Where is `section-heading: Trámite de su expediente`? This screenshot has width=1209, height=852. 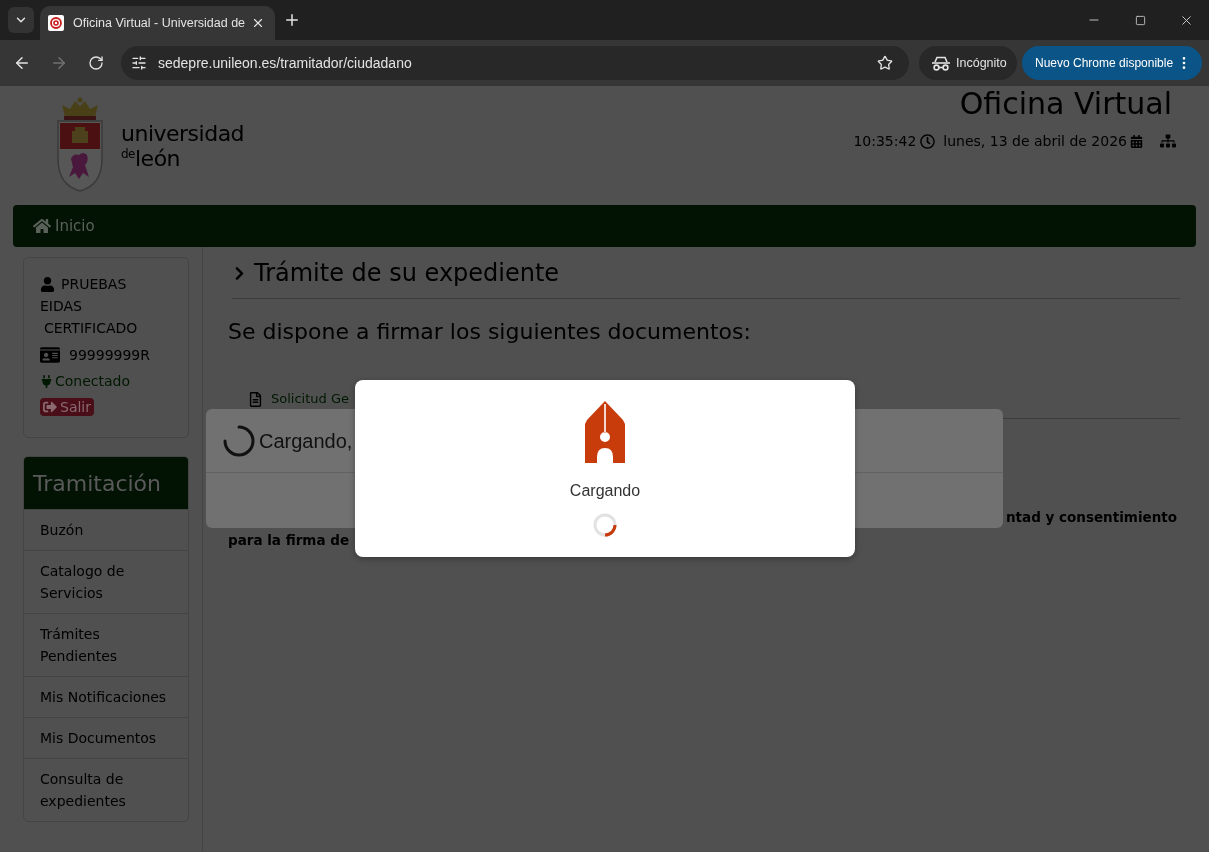
section-heading: Trámite de su expediente is located at coordinates (407, 273).